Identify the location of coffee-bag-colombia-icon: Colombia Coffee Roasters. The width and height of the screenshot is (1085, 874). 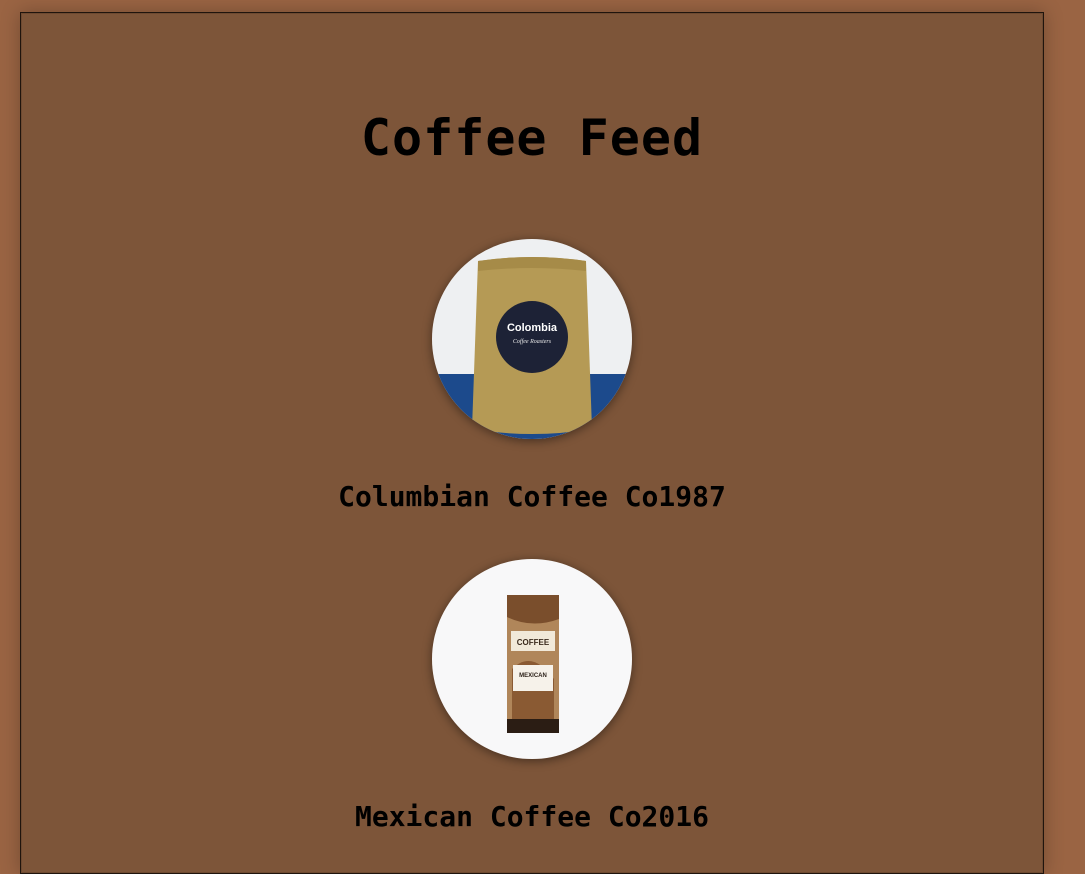
(532, 339).